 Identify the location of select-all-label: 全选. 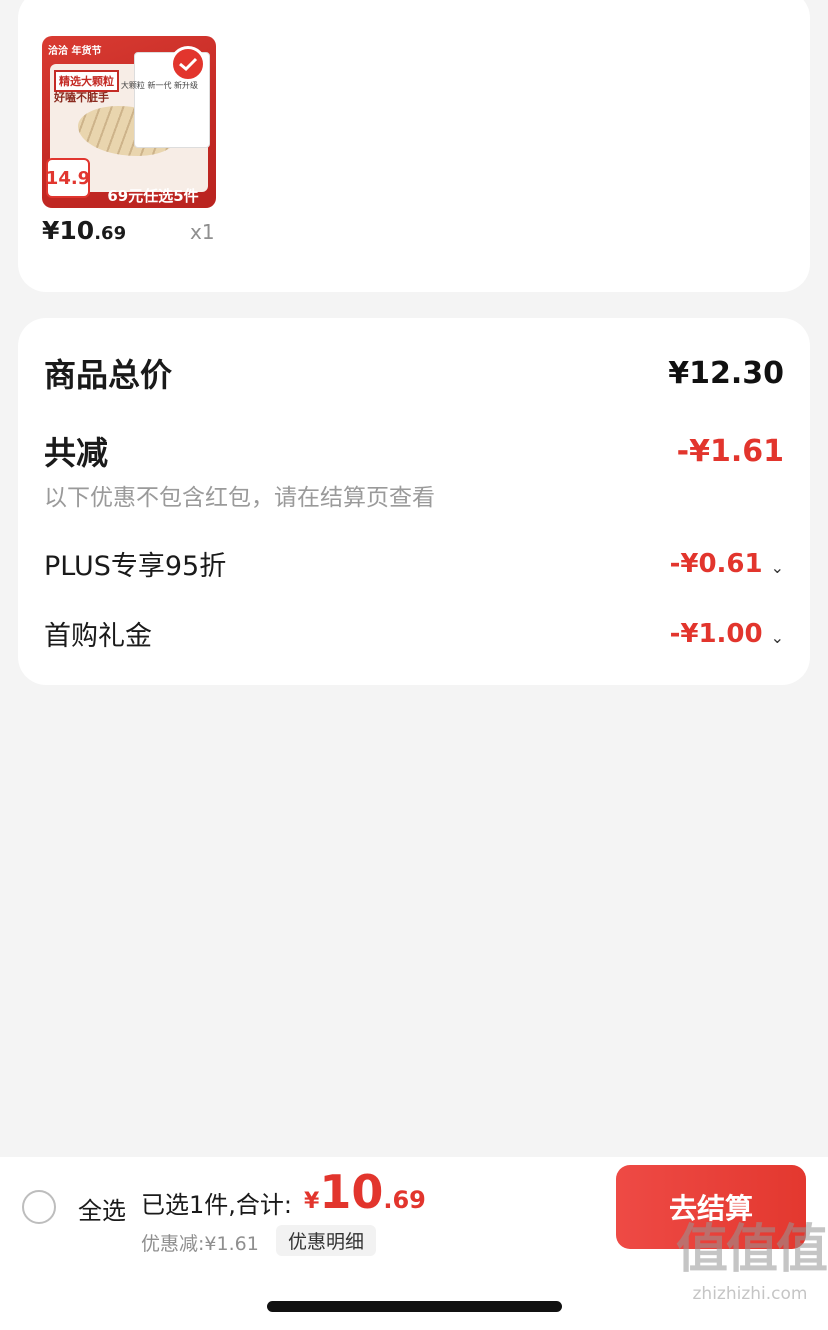
(102, 1208).